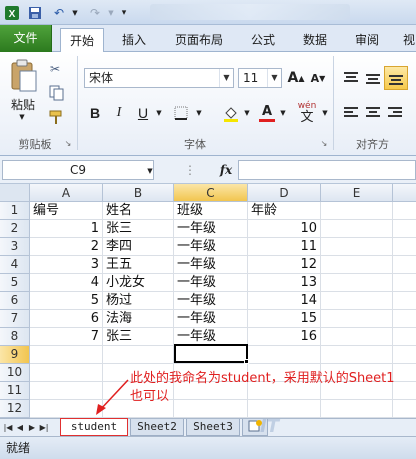 This screenshot has height=459, width=416. What do you see at coordinates (315, 78) in the screenshot?
I see `shrink-font-label: A` at bounding box center [315, 78].